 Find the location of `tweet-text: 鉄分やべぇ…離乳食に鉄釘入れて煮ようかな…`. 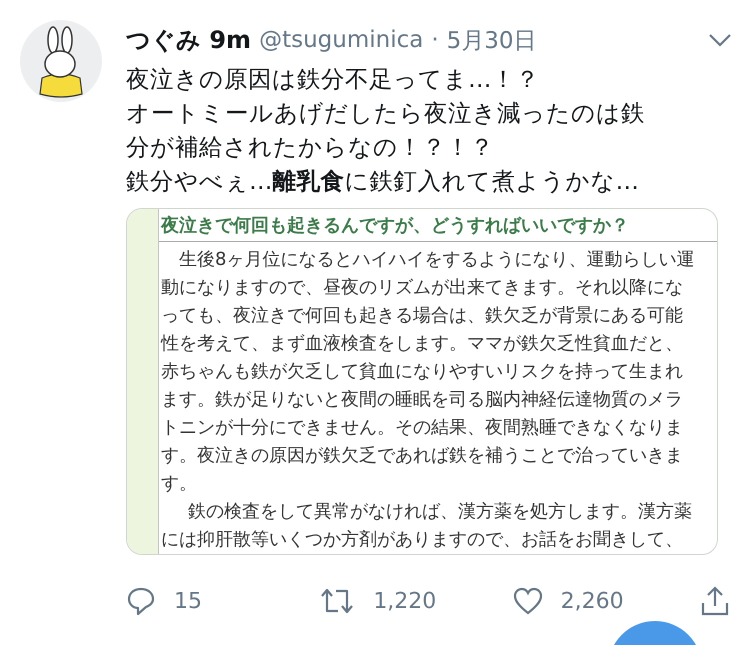

tweet-text: 鉄分やべぇ…離乳食に鉄釘入れて煮ようかな… is located at coordinates (383, 181).